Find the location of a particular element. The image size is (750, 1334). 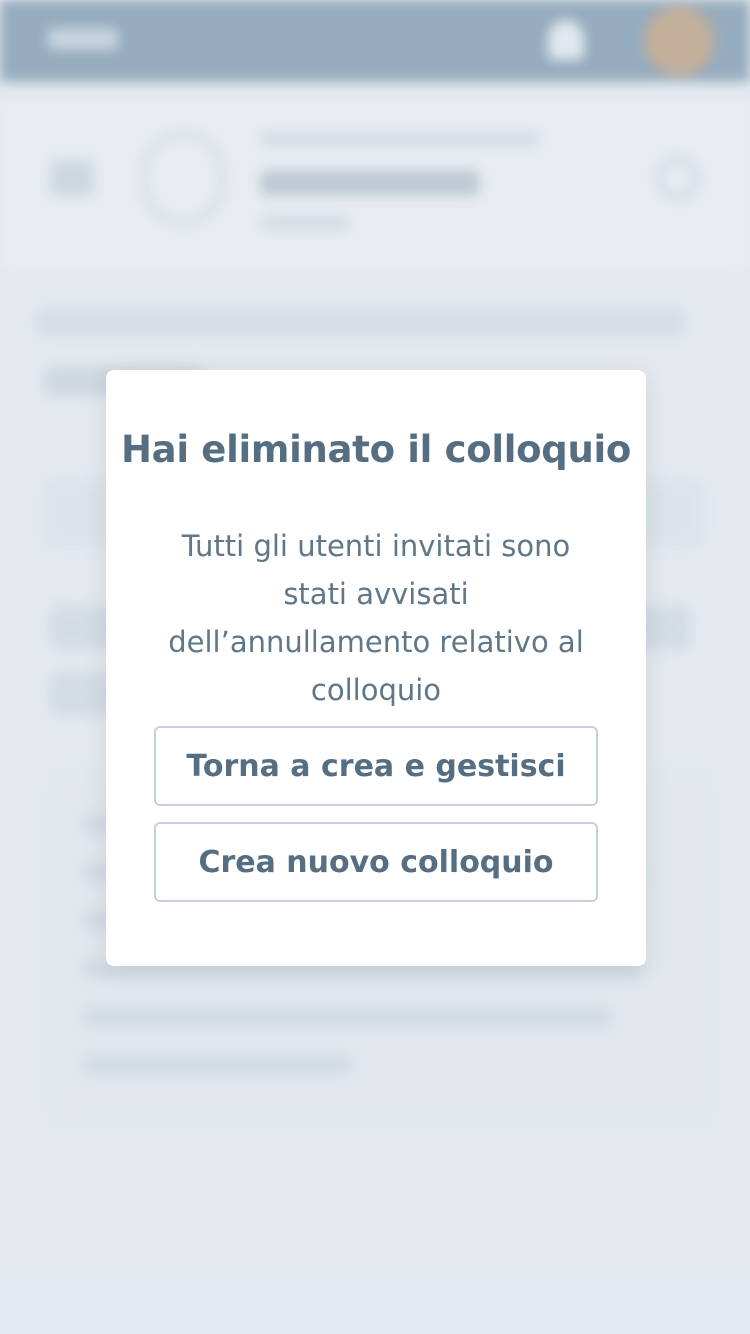

create-new-interview-button: Crea nuovo colloquio is located at coordinates (376, 862).